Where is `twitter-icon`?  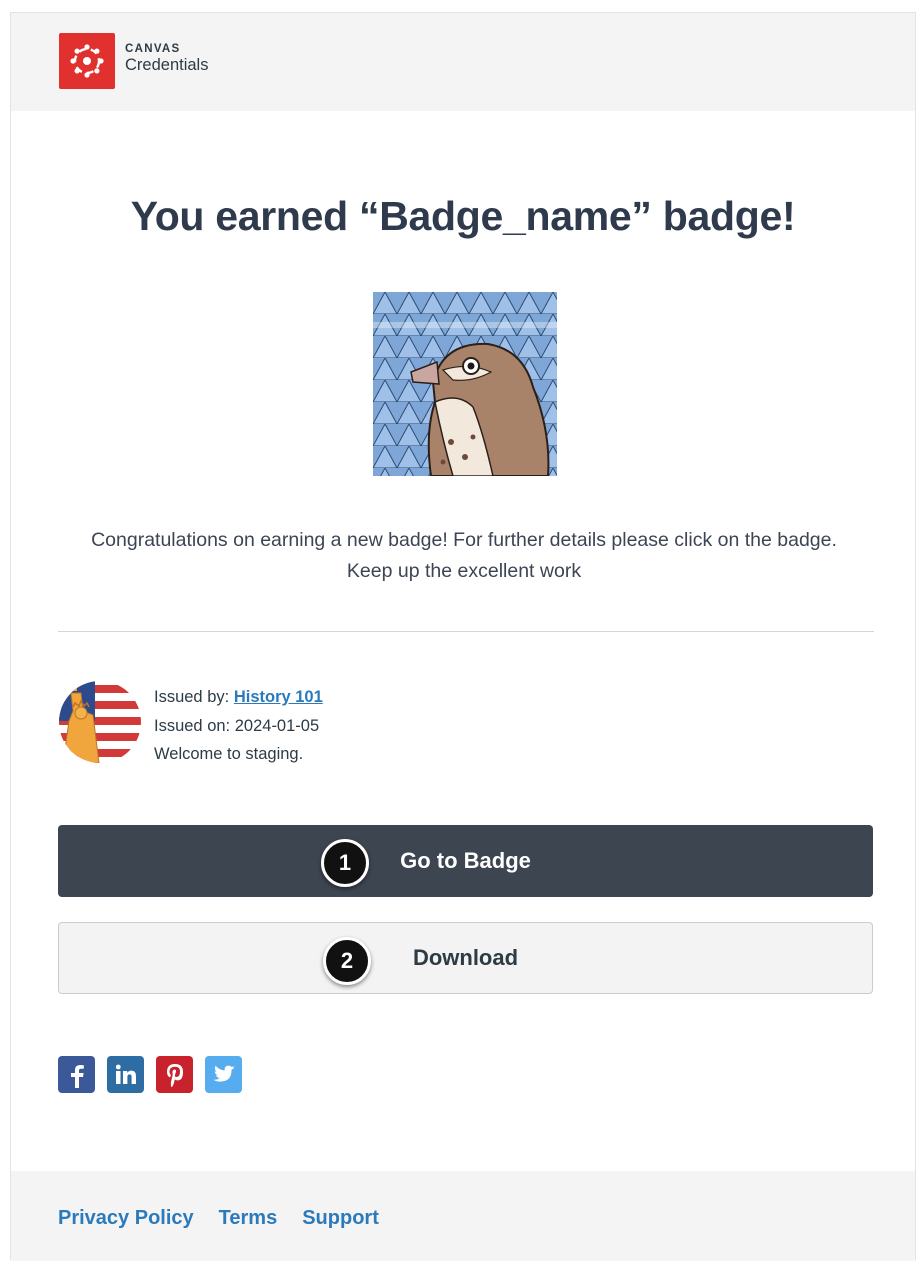 twitter-icon is located at coordinates (223, 1074).